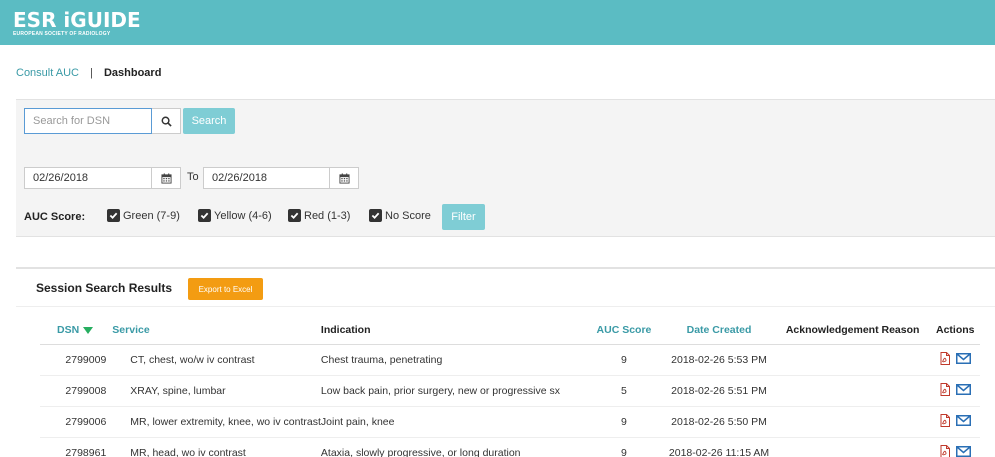 The width and height of the screenshot is (995, 457). I want to click on date-from-calendar-button, so click(166, 178).